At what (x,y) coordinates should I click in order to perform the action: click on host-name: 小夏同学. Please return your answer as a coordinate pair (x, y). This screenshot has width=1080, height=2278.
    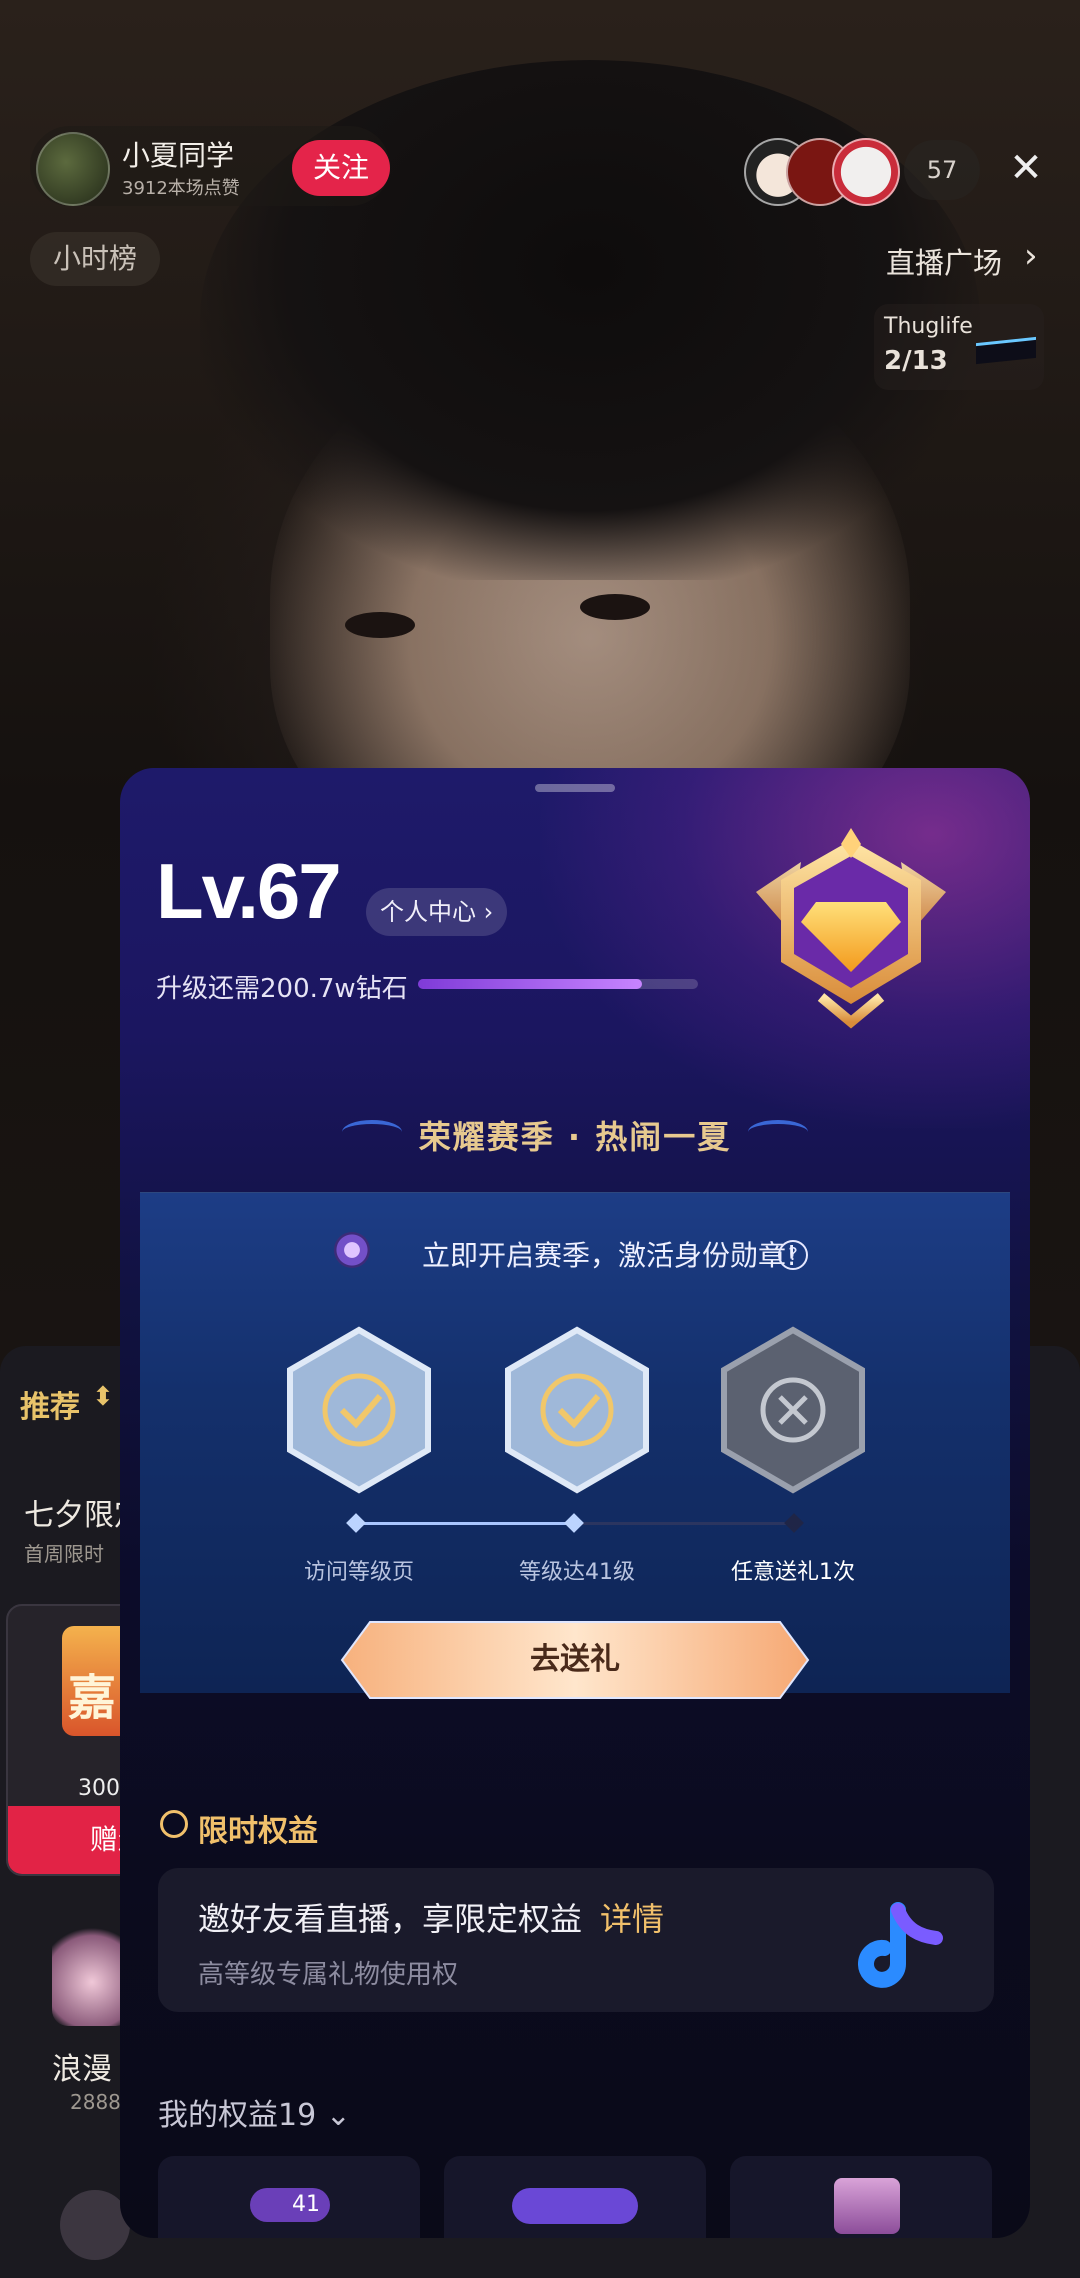
    Looking at the image, I should click on (178, 155).